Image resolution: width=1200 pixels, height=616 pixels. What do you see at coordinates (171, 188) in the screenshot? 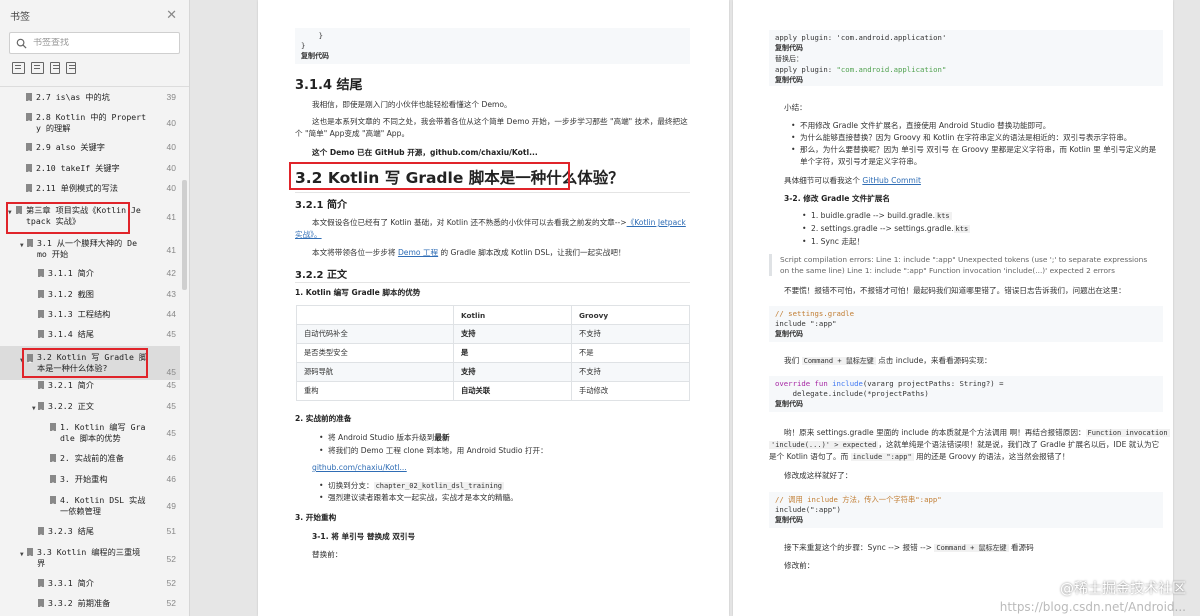
I see `toc-page: 40` at bounding box center [171, 188].